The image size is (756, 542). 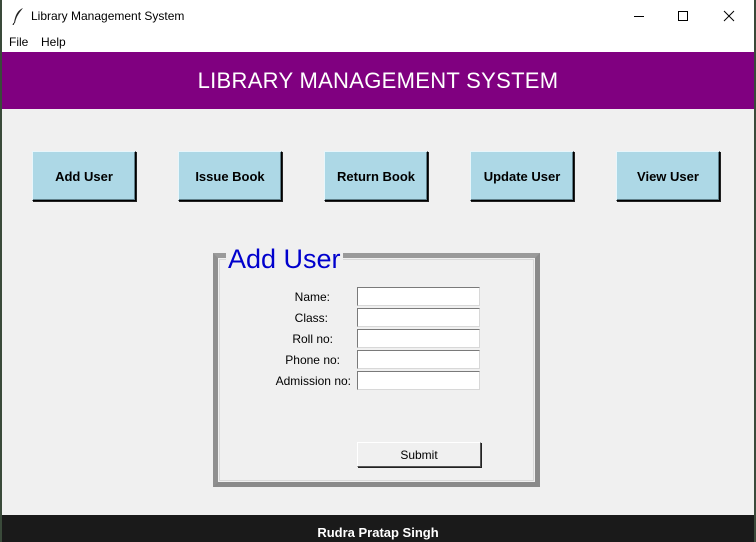 I want to click on return-book-button: Return Book, so click(x=376, y=176).